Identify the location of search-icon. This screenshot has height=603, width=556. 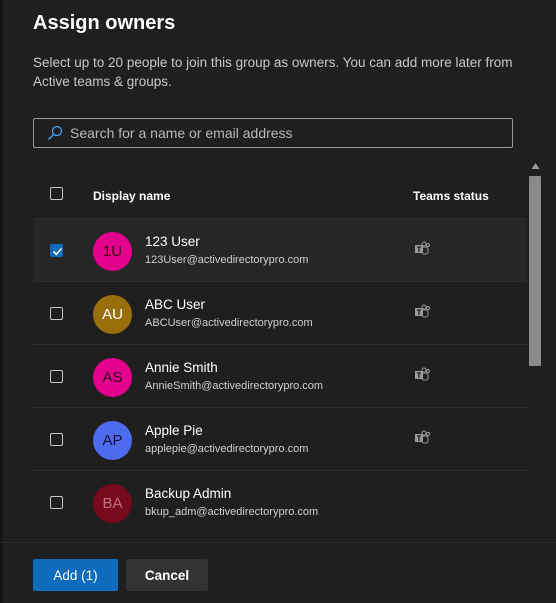
(55, 132).